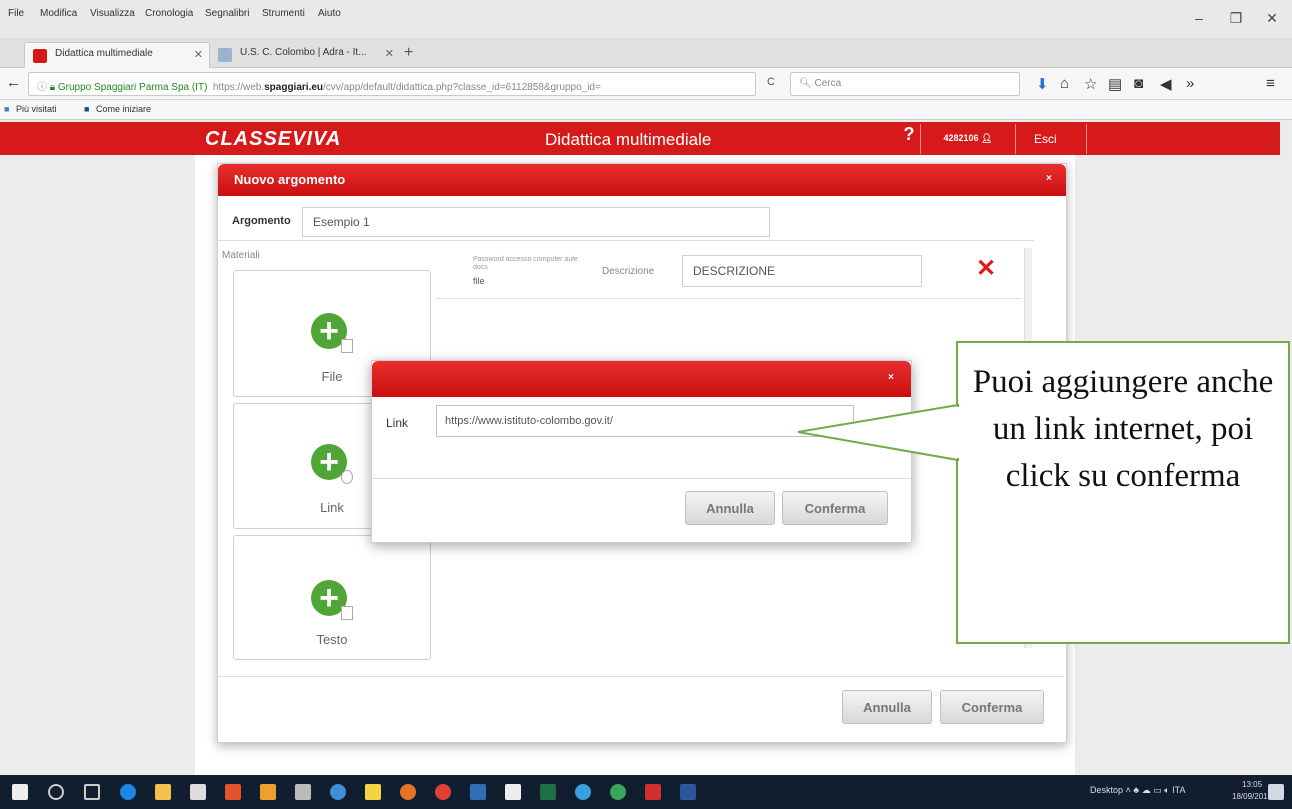 The width and height of the screenshot is (1292, 809). Describe the element at coordinates (40, 56) in the screenshot. I see `classeviva-favicon-icon` at that location.